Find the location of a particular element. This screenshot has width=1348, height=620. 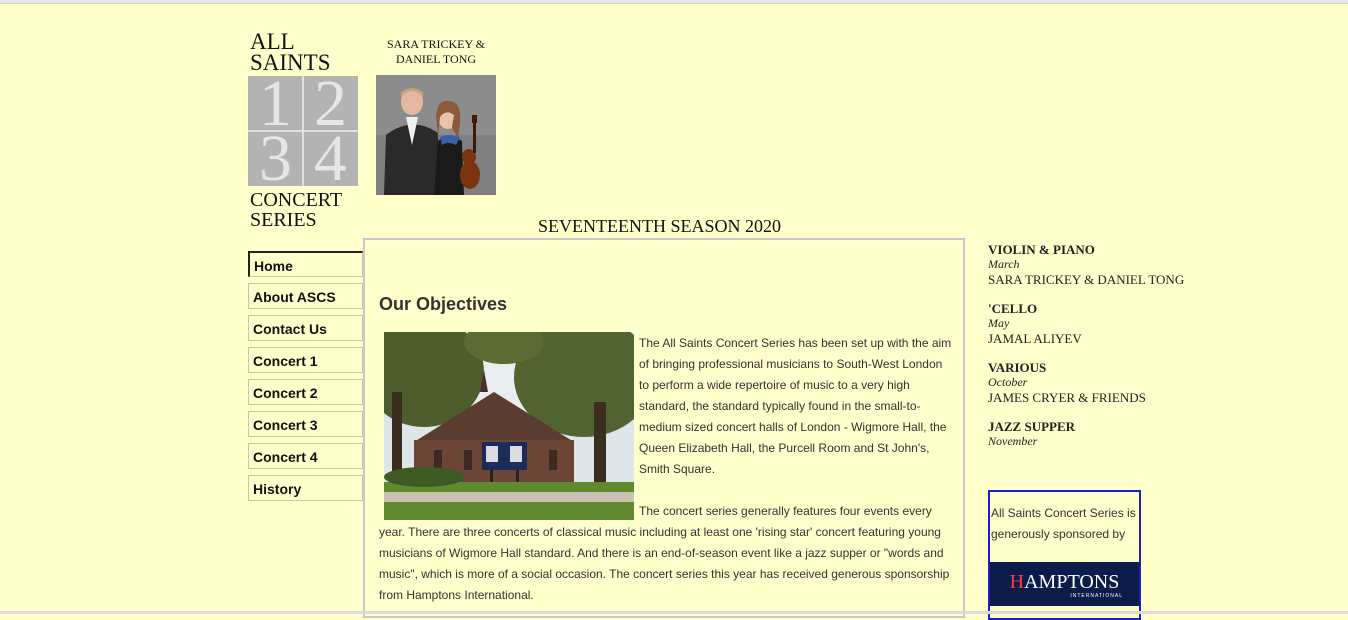

artist-photo-image is located at coordinates (436, 135).